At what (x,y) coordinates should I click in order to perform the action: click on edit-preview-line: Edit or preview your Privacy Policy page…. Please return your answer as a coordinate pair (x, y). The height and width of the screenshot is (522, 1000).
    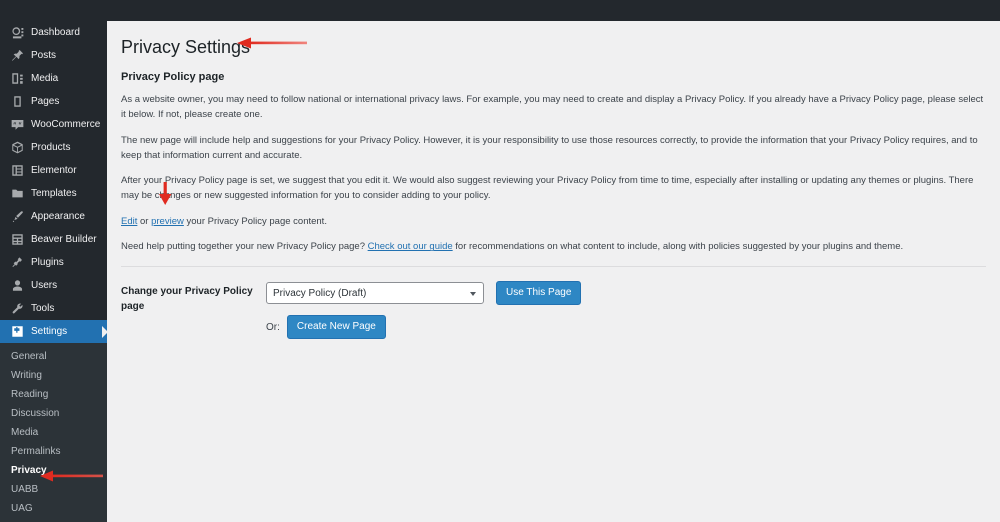
    Looking at the image, I should click on (553, 222).